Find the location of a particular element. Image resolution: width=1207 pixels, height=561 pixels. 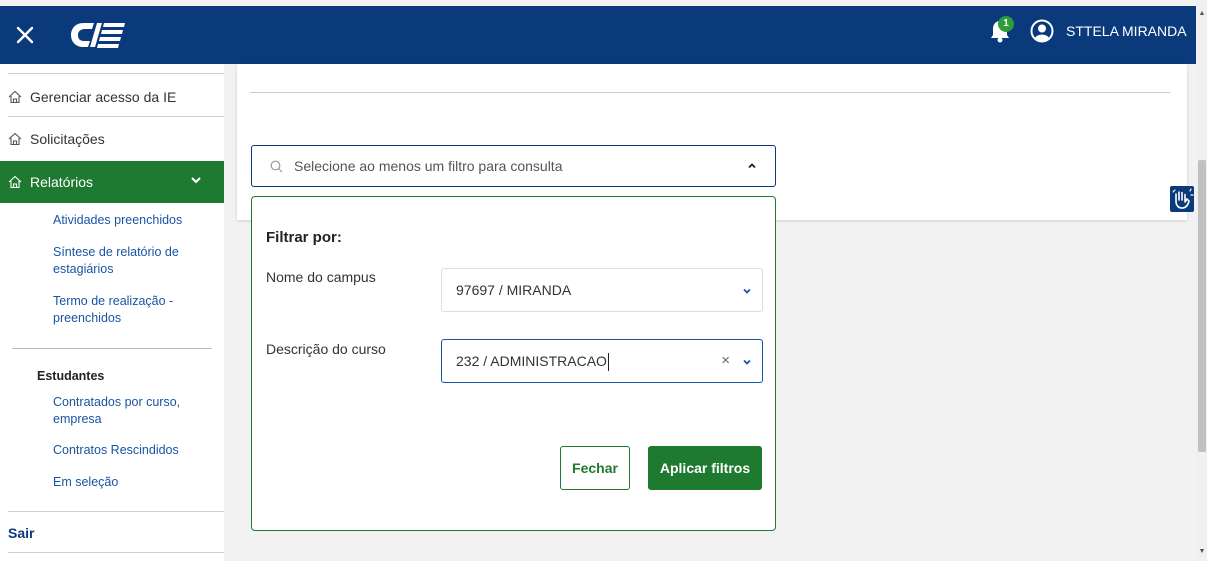

logout-link: Sair is located at coordinates (21, 533).